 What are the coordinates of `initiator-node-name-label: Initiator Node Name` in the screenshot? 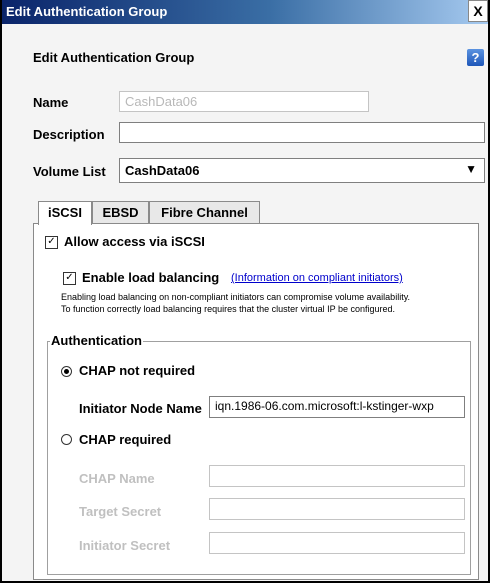 It's located at (140, 408).